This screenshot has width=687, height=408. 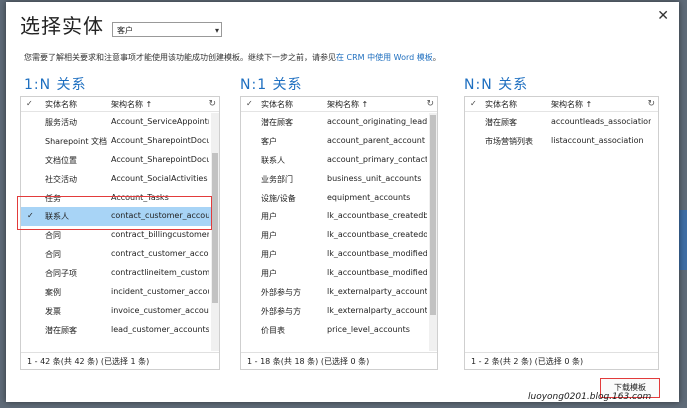 What do you see at coordinates (527, 361) in the screenshot?
I see `panel3-status: 1 - 2 条(共 2 条) (已选择 0 条)` at bounding box center [527, 361].